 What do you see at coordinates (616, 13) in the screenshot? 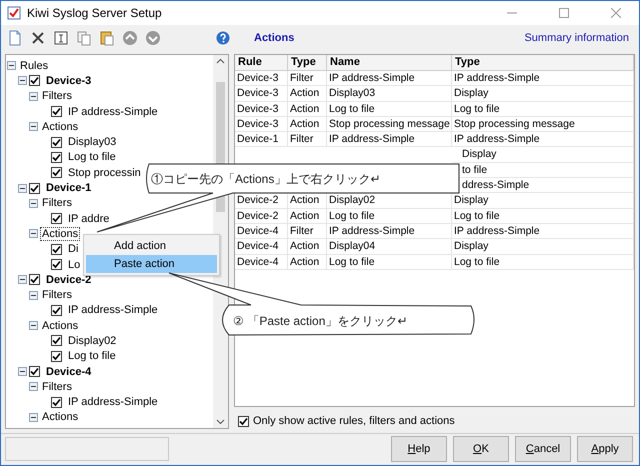
I see `close-icon` at bounding box center [616, 13].